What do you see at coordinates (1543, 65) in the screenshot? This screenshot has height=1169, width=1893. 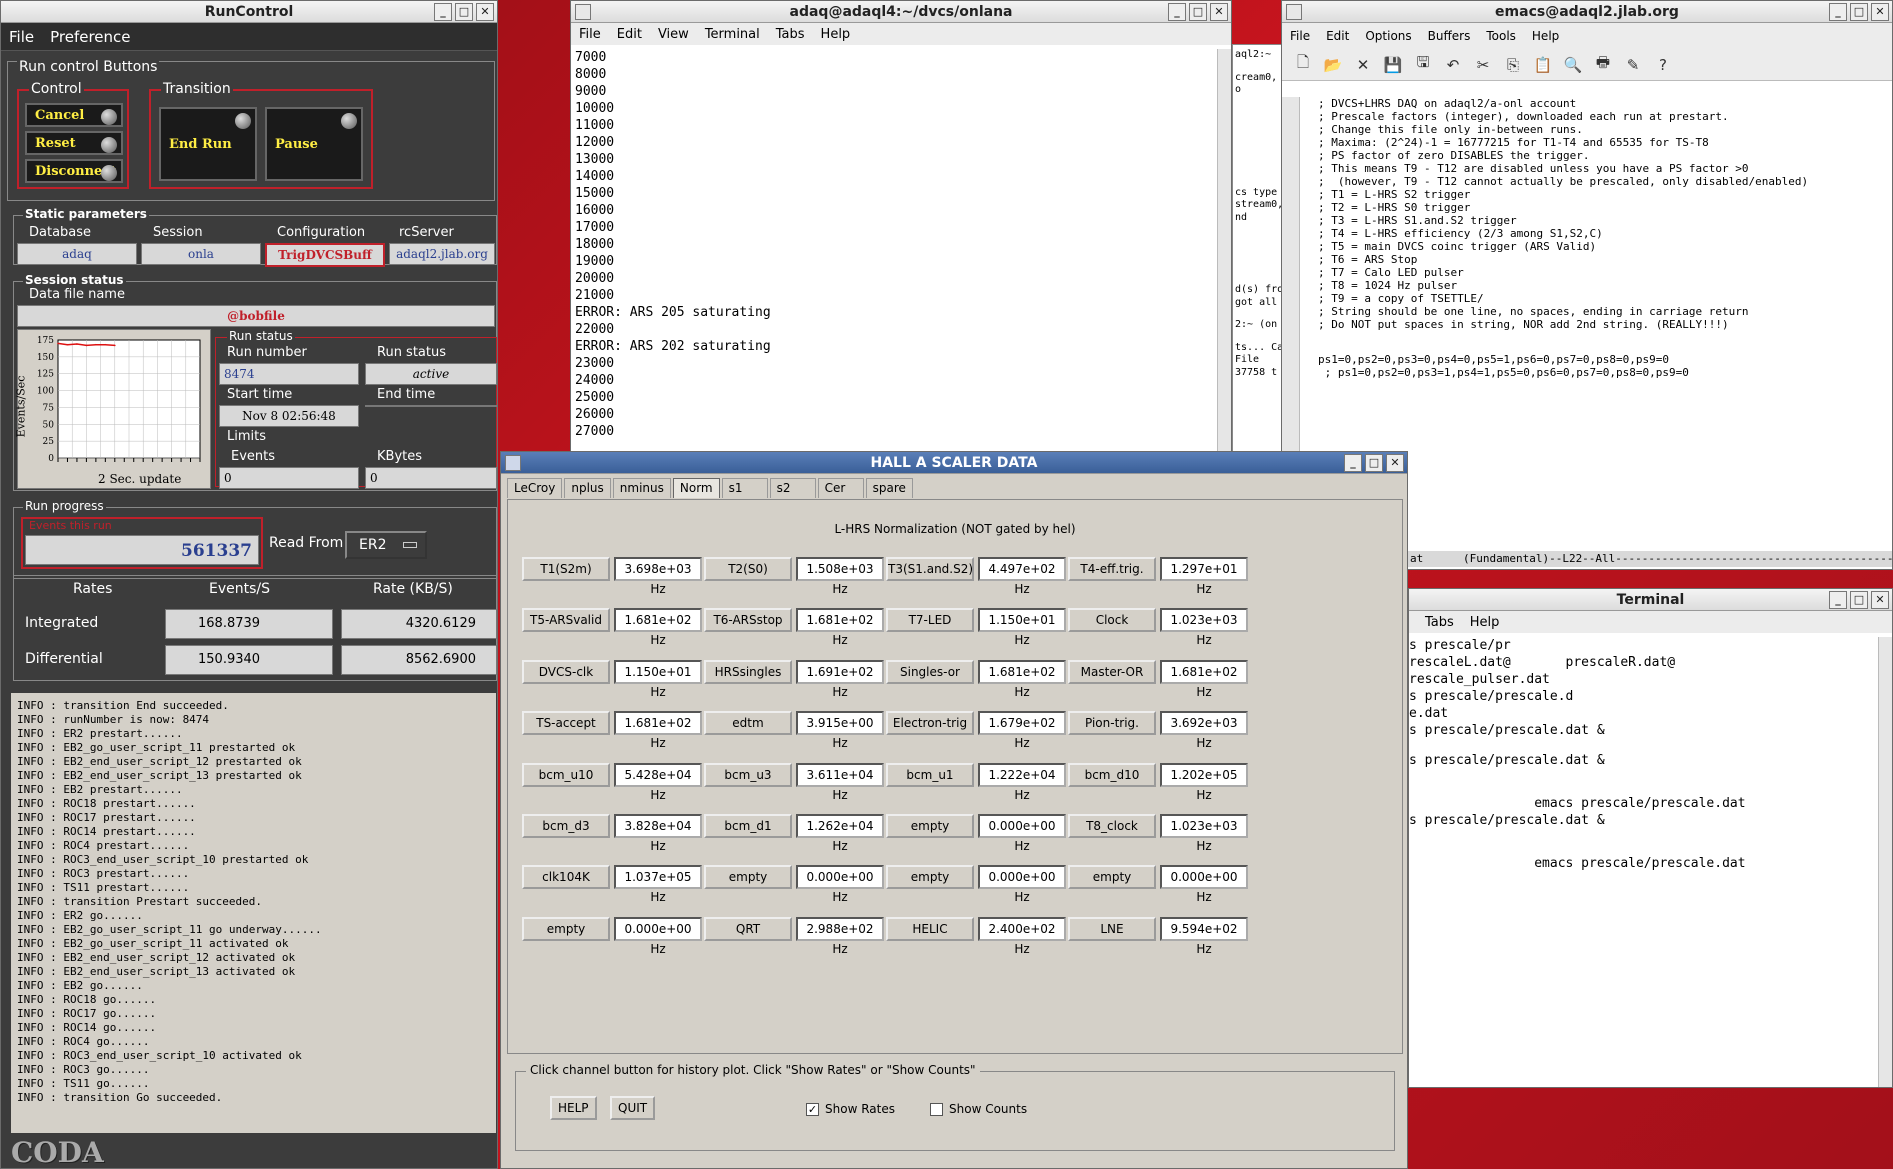 I see `paste-icon: 📋` at bounding box center [1543, 65].